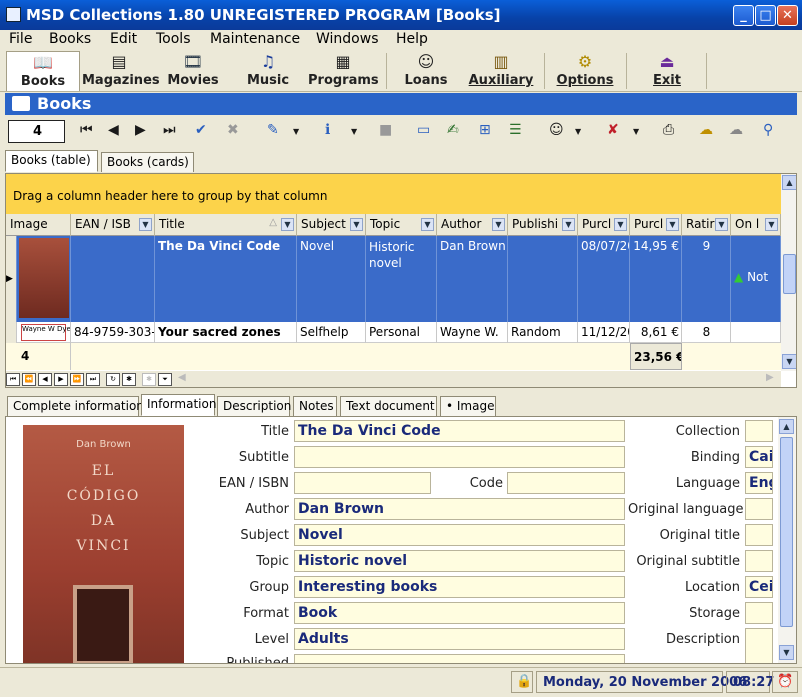 This screenshot has width=802, height=697. I want to click on tab-image: • Image, so click(468, 406).